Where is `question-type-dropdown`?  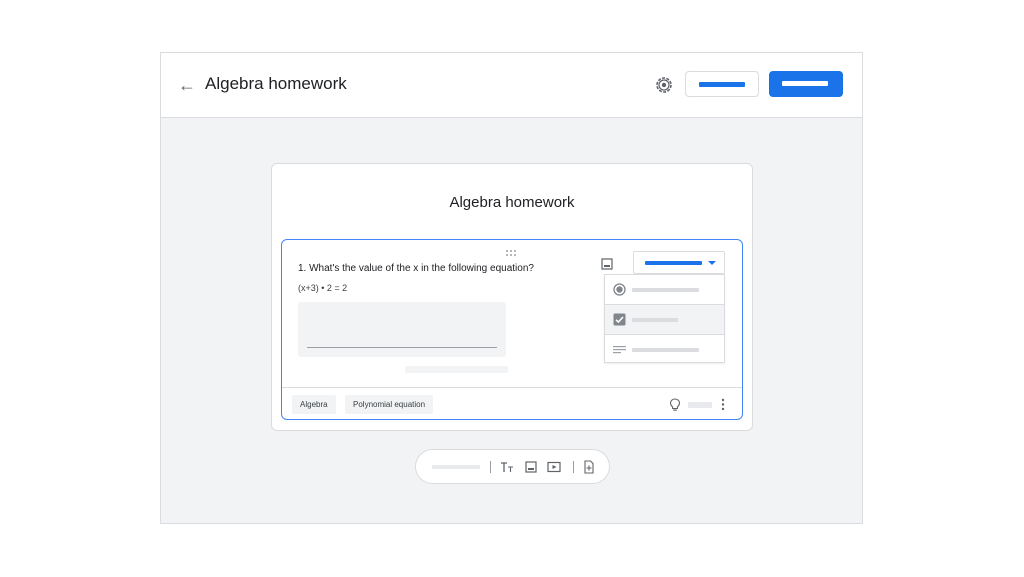 question-type-dropdown is located at coordinates (679, 262).